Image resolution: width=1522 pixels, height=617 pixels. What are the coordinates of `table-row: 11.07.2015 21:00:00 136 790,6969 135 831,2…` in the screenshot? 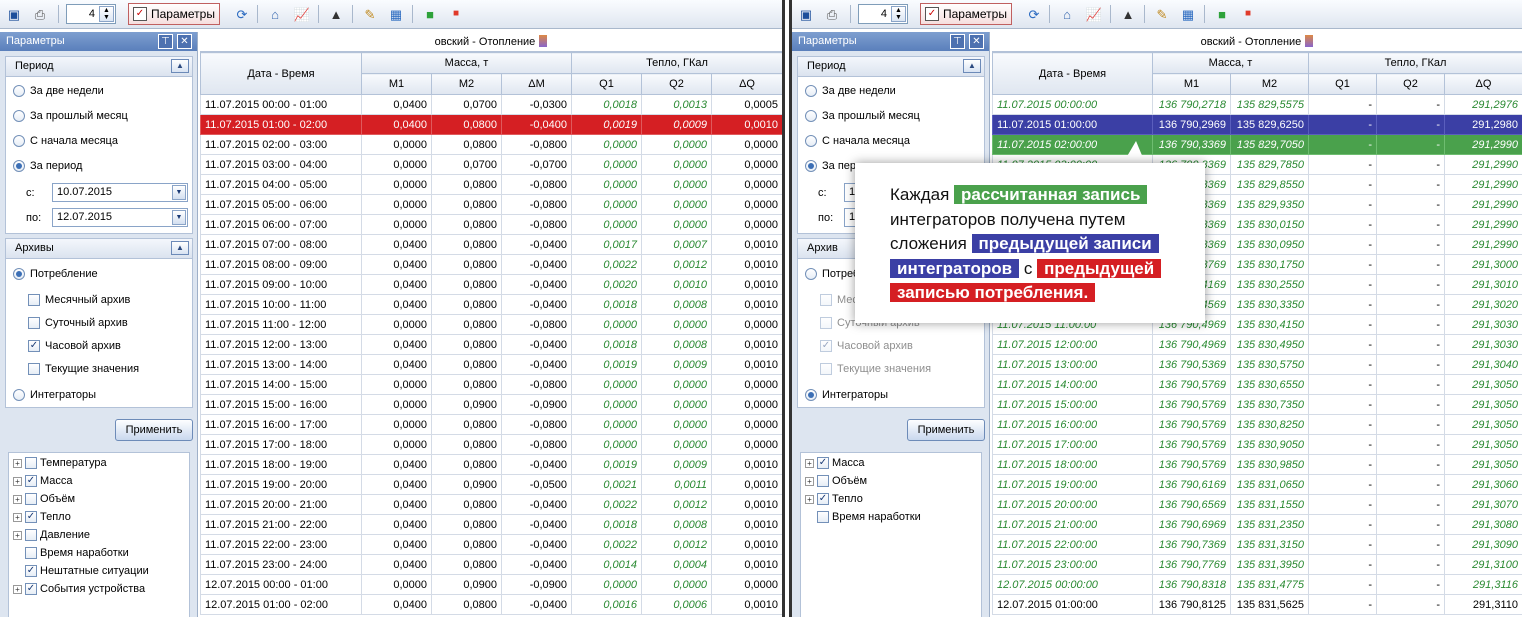 It's located at (1257, 524).